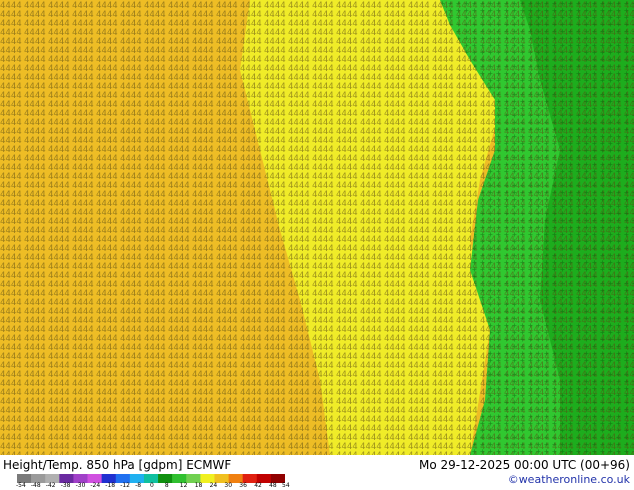  What do you see at coordinates (273, 485) in the screenshot?
I see `colorbar-tick-label: 48` at bounding box center [273, 485].